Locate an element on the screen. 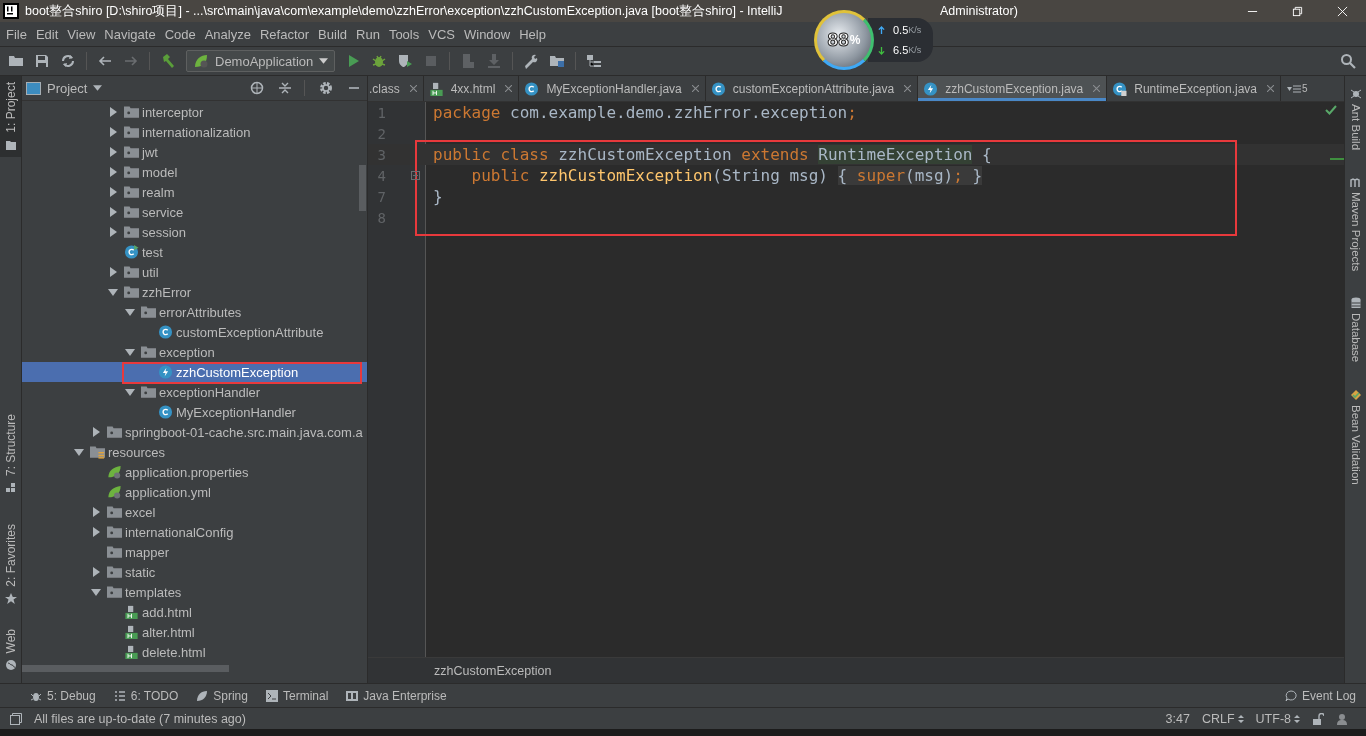  padlock-icon is located at coordinates (1318, 718).